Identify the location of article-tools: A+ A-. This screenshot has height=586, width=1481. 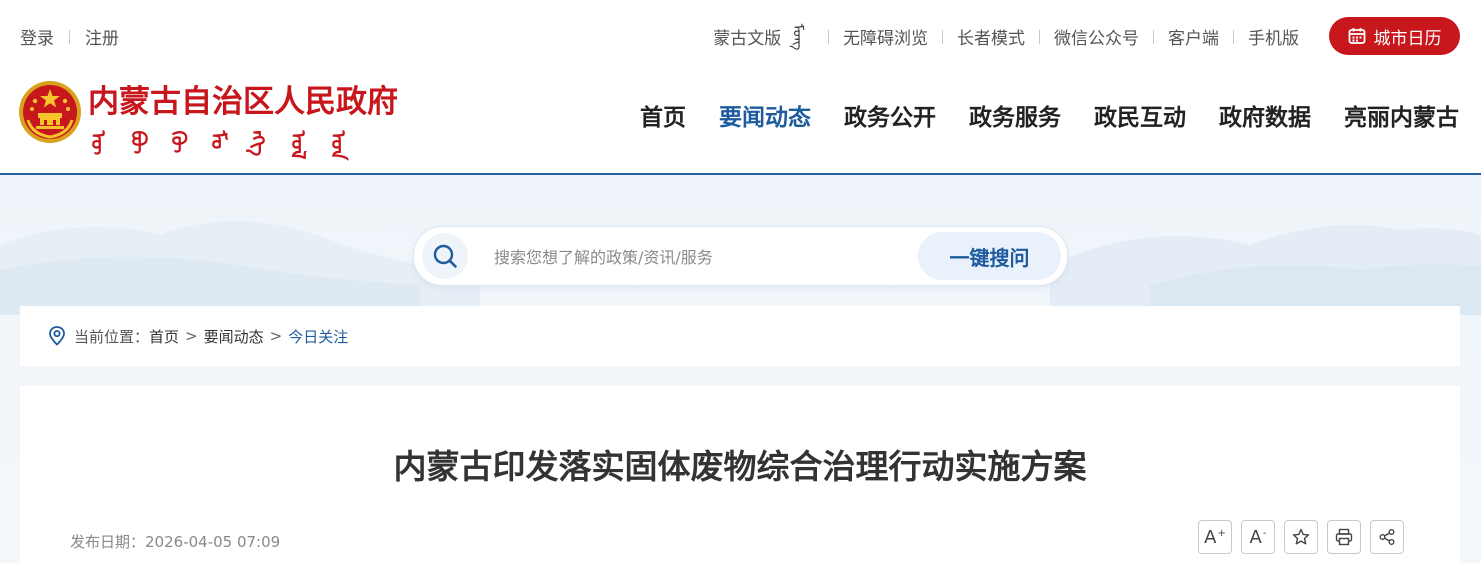
(1301, 537).